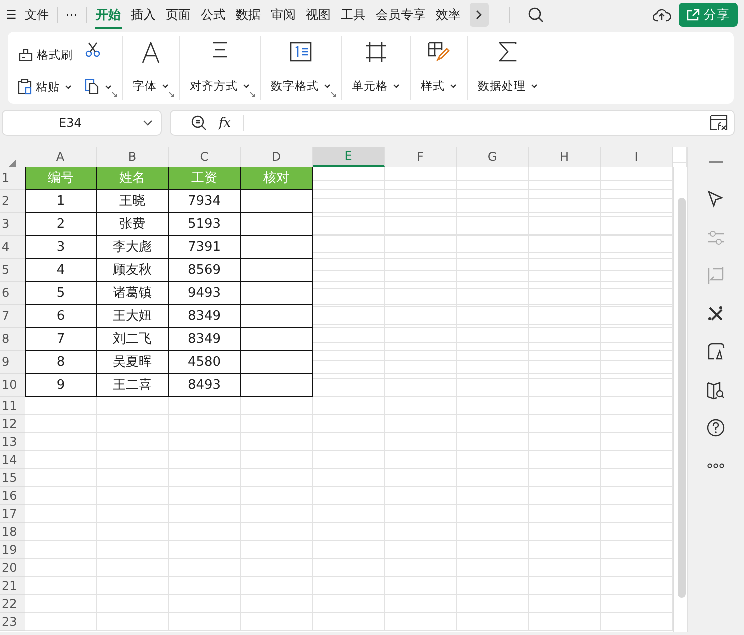 The image size is (744, 635). I want to click on row-number: 7, so click(12, 316).